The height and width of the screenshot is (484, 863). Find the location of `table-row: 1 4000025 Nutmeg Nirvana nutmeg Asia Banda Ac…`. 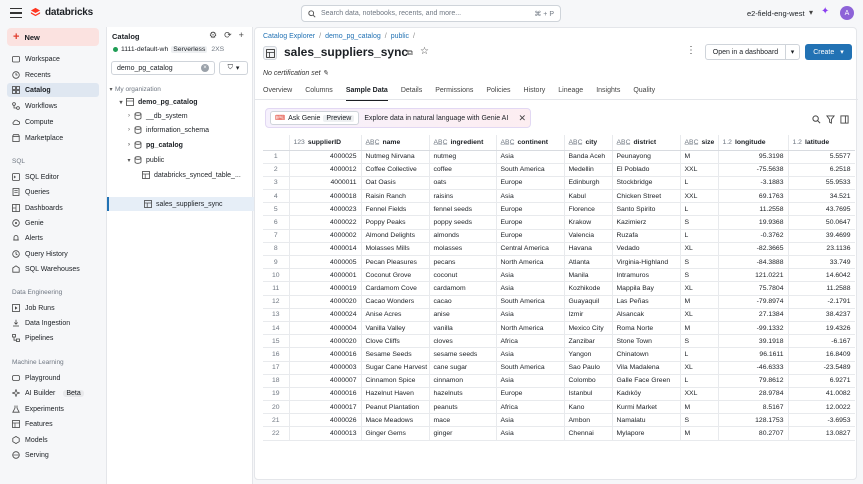

table-row: 1 4000025 Nutmeg Nirvana nutmeg Asia Banda Ac… is located at coordinates (559, 157).